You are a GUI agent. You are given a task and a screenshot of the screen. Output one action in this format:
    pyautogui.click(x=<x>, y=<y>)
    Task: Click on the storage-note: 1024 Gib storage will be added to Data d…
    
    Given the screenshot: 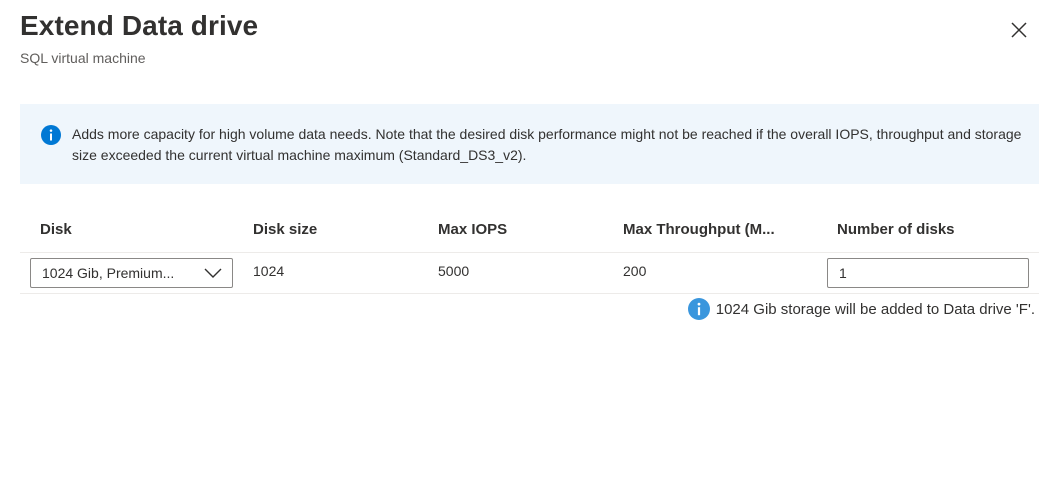 What is the action you would take?
    pyautogui.click(x=861, y=309)
    